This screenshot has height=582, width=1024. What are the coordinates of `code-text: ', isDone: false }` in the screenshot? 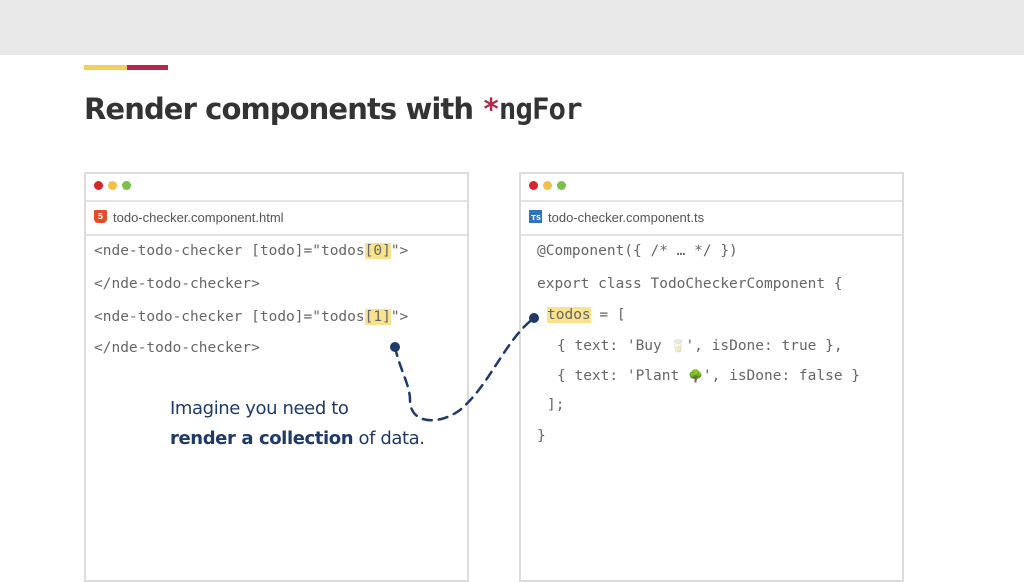 It's located at (781, 376).